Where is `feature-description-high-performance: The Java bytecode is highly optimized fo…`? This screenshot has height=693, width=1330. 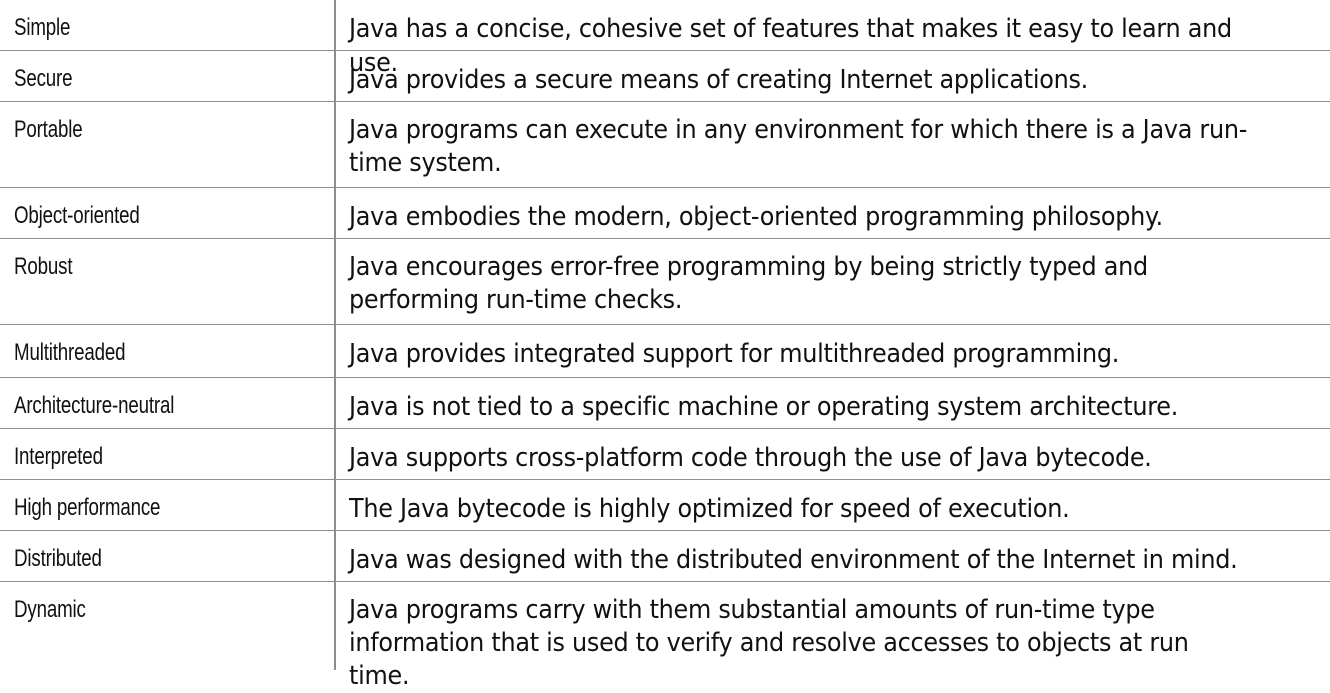
feature-description-high-performance: The Java bytecode is highly optimized fo… is located at coordinates (833, 505).